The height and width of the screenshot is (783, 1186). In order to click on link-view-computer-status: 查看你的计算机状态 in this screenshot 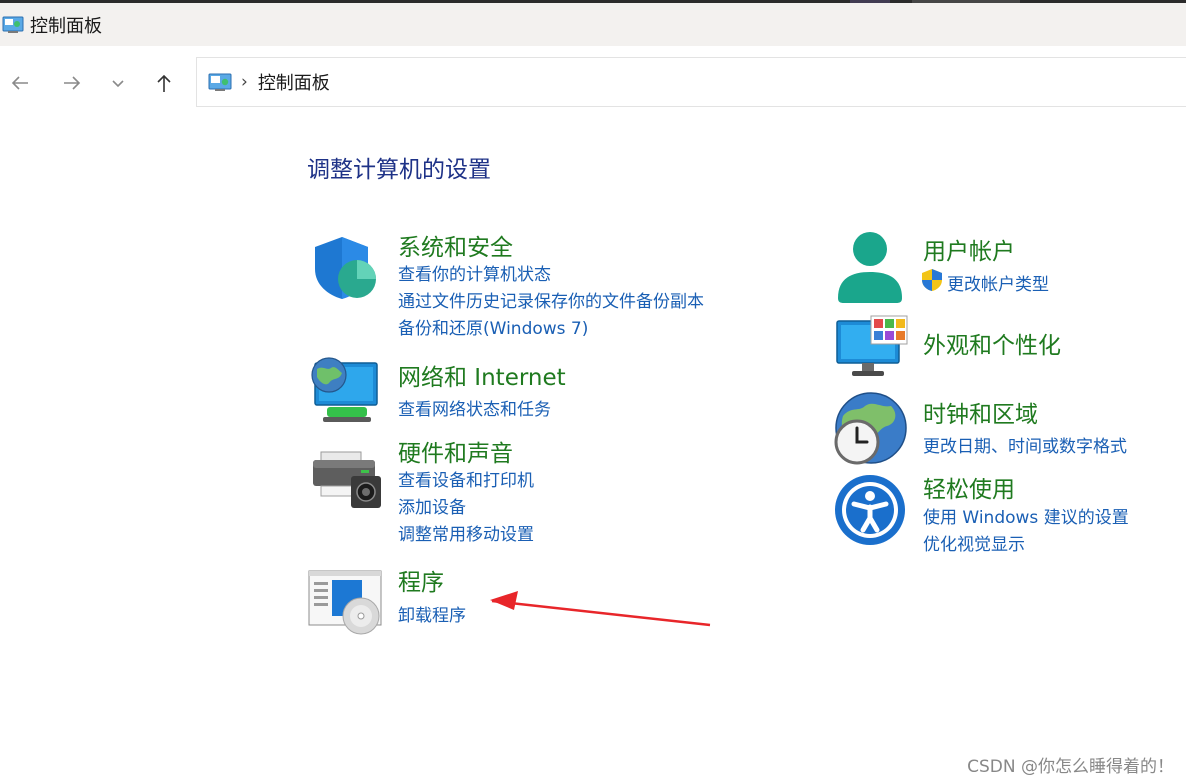, I will do `click(474, 272)`.